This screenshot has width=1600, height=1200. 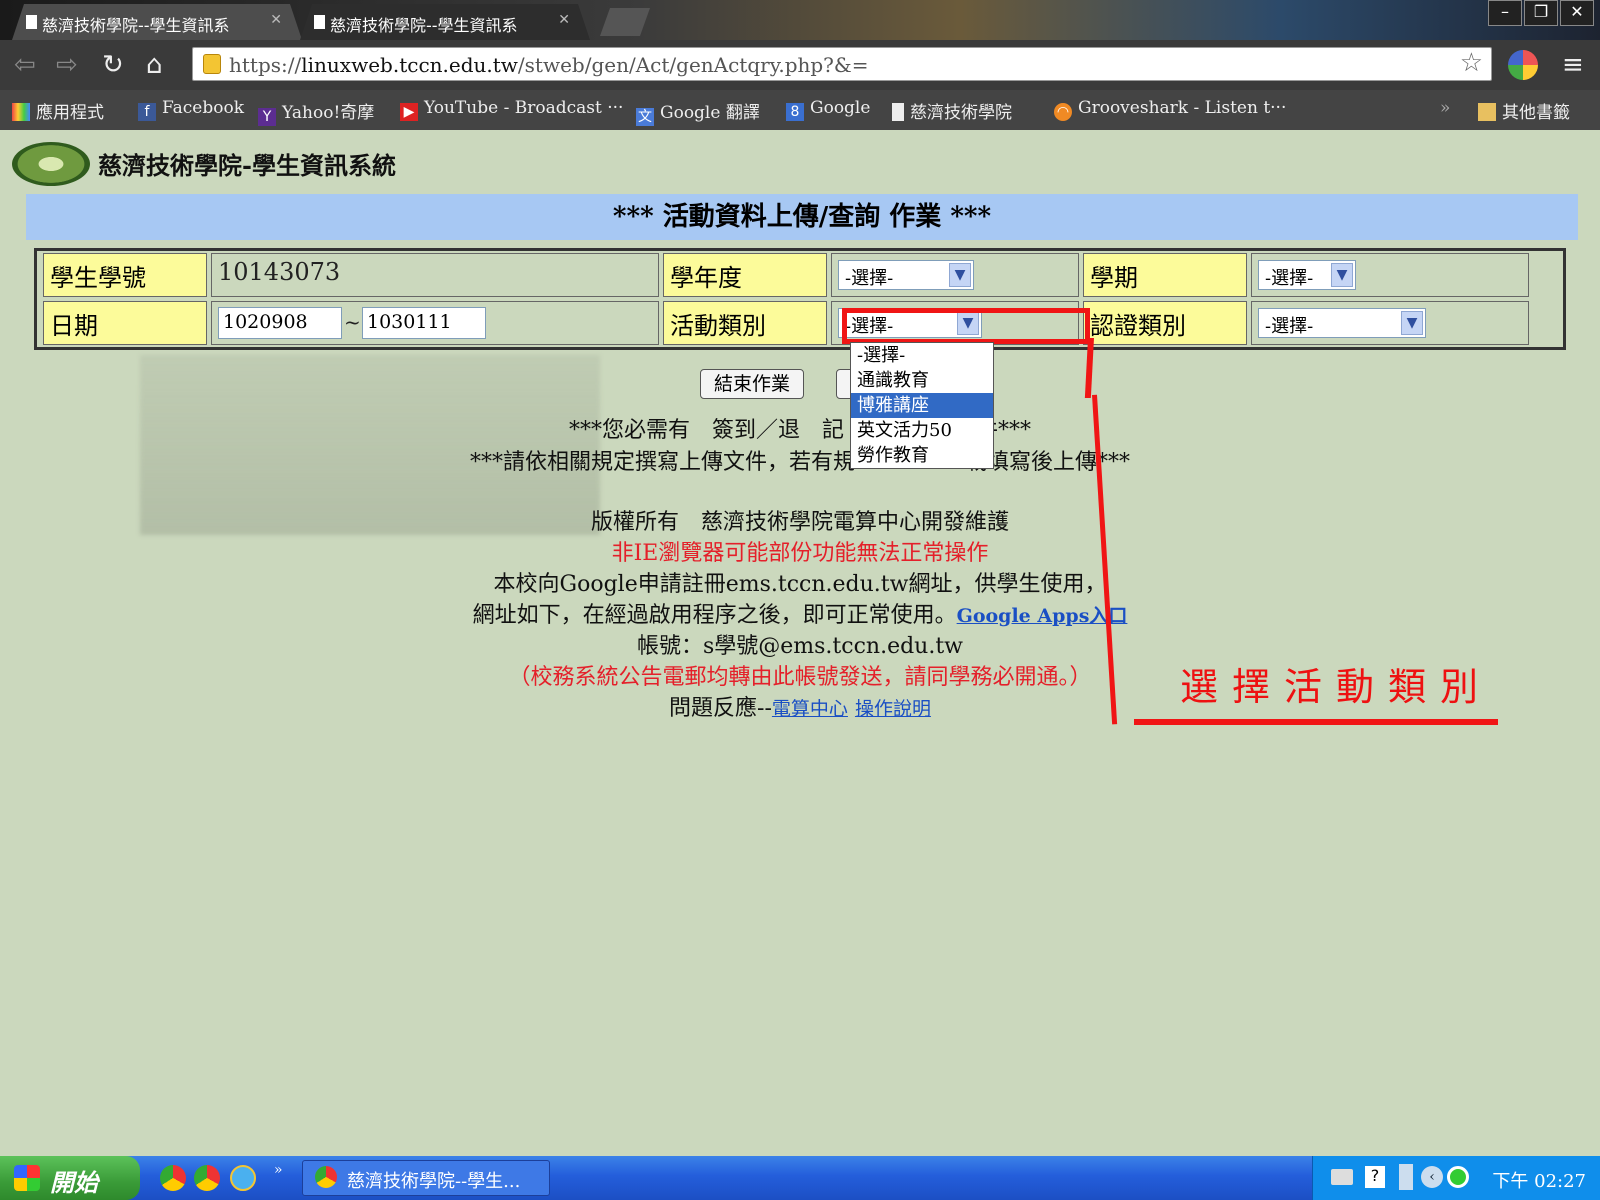 I want to click on bookmark-youtube: ▶ YouTube - Broadcast ···, so click(x=511, y=109).